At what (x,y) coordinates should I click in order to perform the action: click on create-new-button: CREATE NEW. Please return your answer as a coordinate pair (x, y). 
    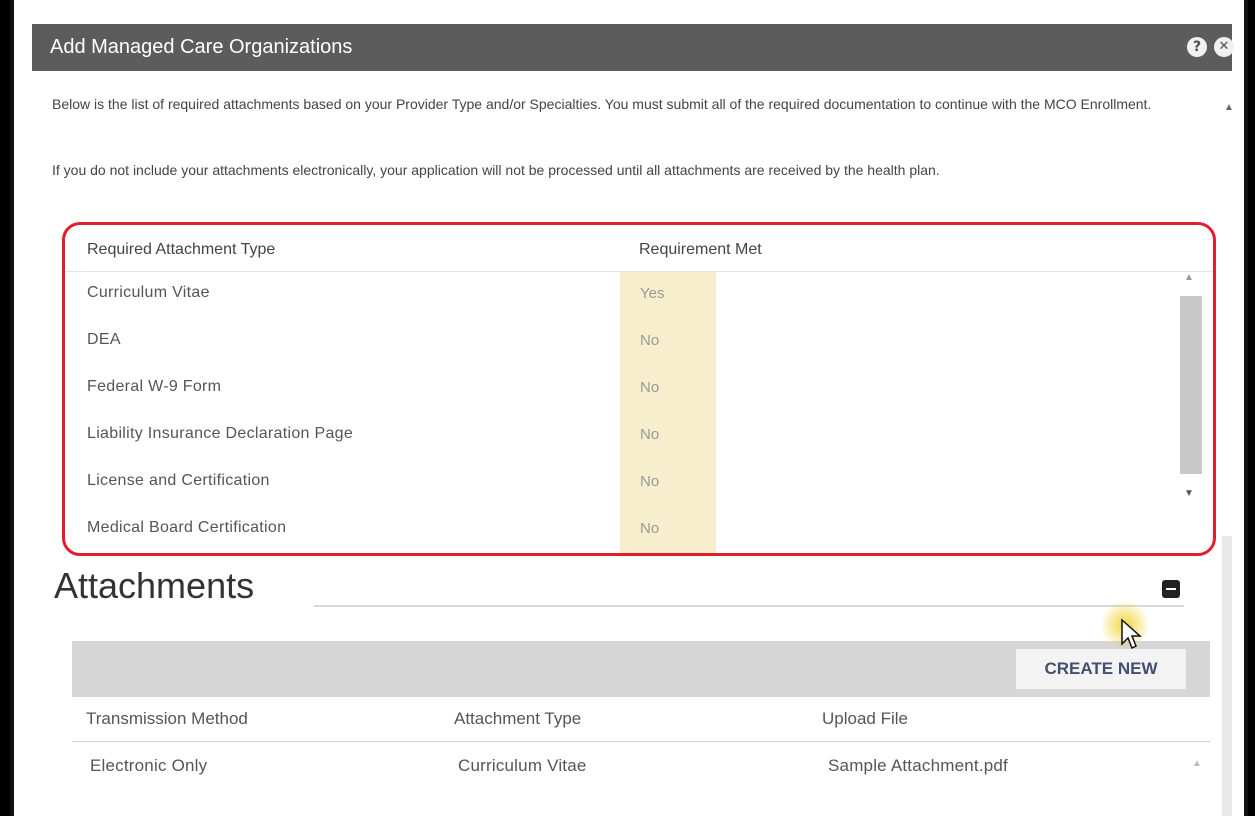
    Looking at the image, I should click on (1101, 669).